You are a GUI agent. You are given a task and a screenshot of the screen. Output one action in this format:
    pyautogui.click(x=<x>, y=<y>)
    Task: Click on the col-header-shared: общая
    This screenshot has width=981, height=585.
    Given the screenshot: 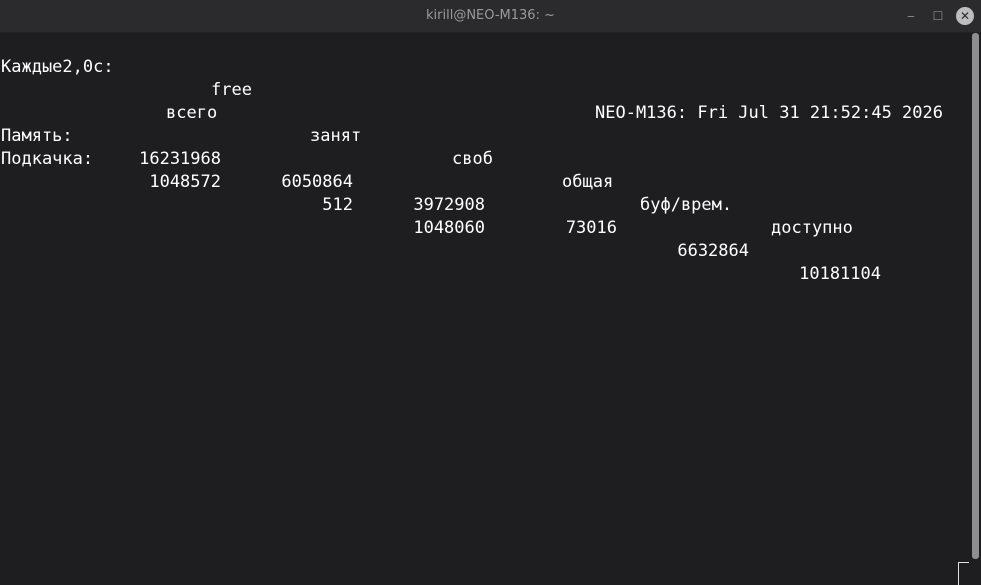 What is the action you would take?
    pyautogui.click(x=588, y=182)
    